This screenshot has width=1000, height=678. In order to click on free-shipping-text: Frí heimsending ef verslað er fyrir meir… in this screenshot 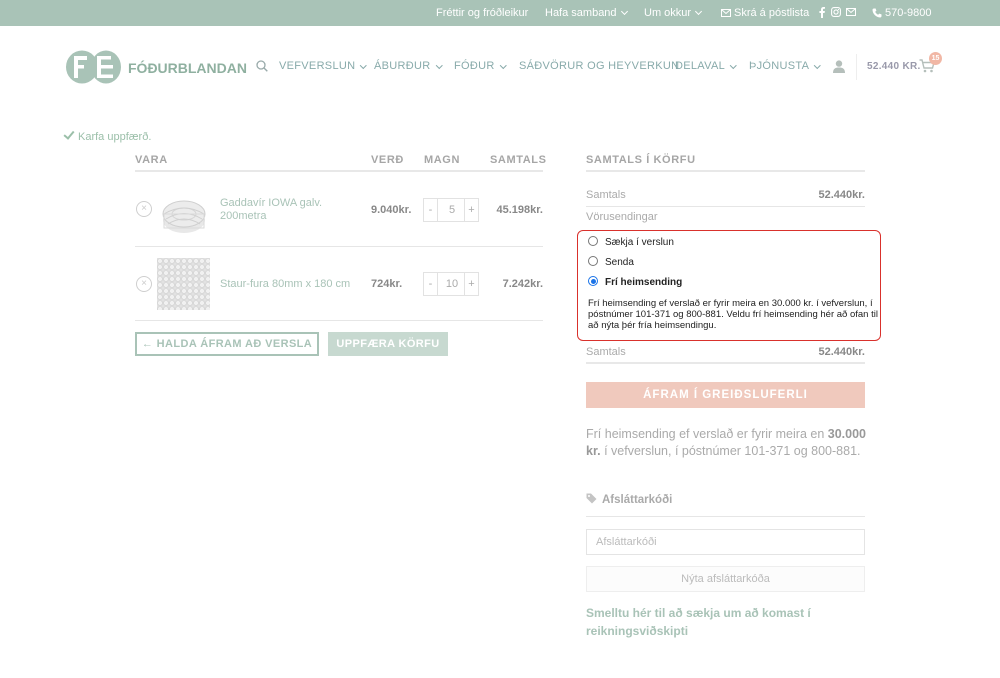, I will do `click(707, 434)`.